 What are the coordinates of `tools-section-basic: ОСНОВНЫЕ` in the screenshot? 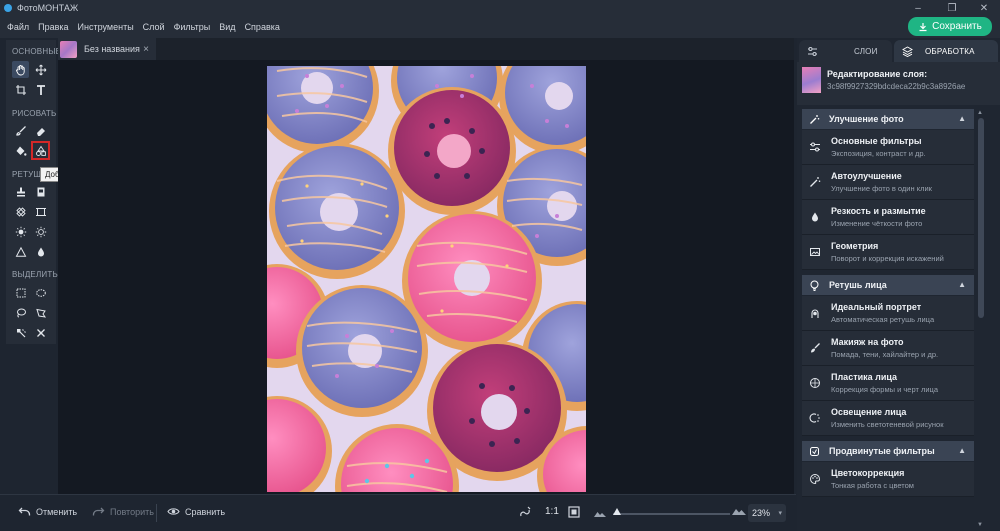 It's located at (37, 51).